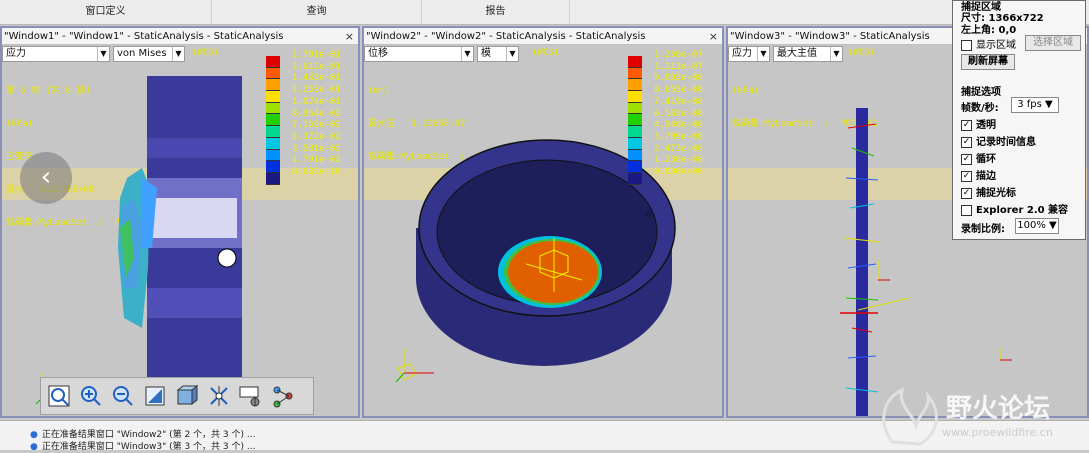  What do you see at coordinates (187, 396) in the screenshot?
I see `orientation-icon` at bounding box center [187, 396].